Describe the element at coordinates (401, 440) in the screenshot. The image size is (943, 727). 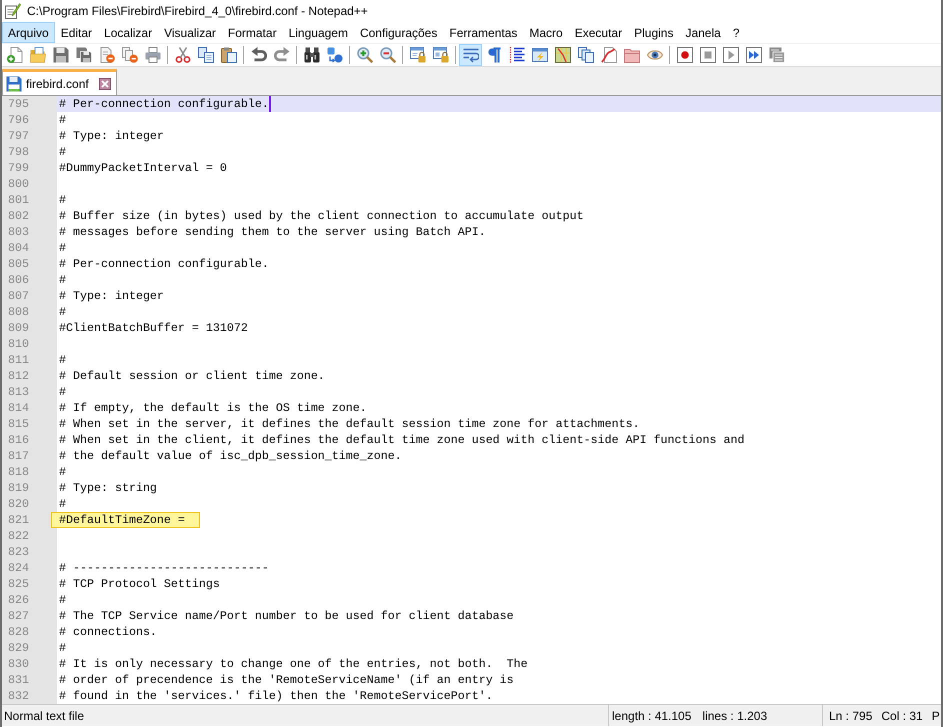
I see `code-line: # When set in the client, it defines the default time zone used with client-side API functions and` at that location.